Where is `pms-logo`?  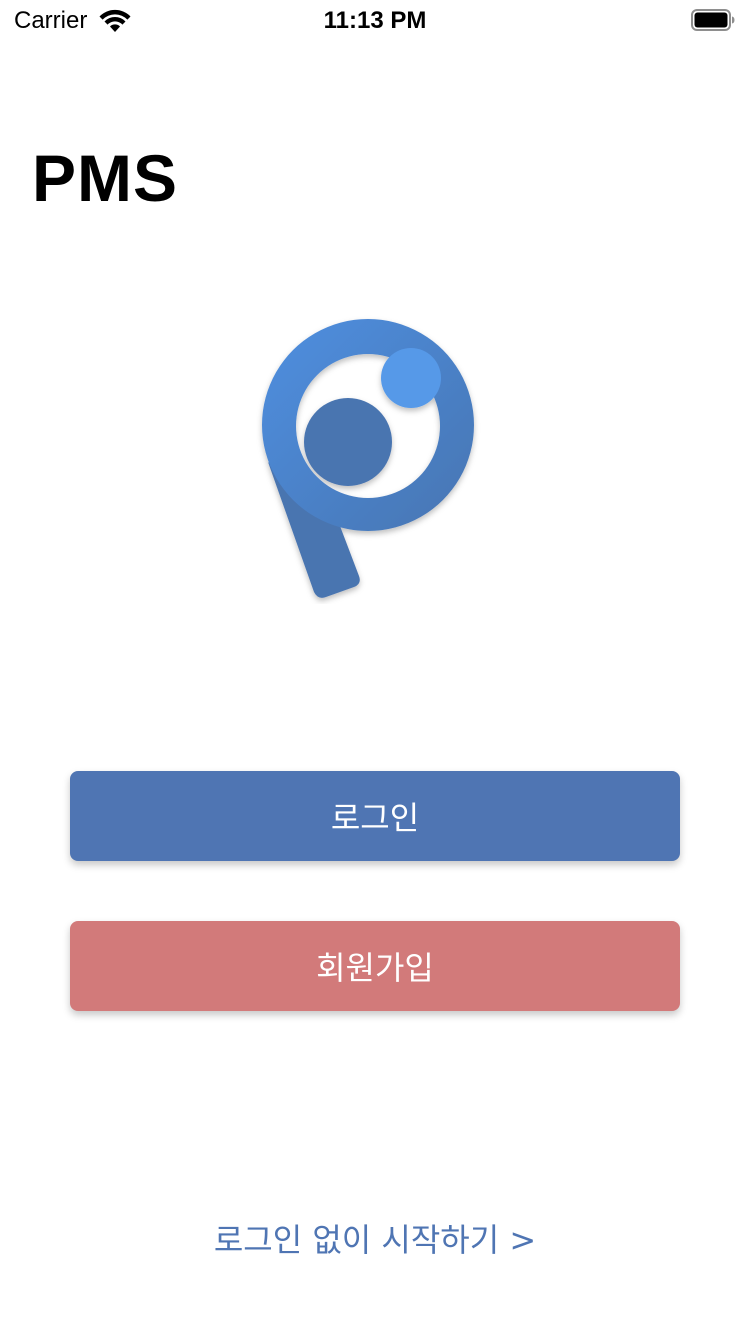 pms-logo is located at coordinates (367, 458).